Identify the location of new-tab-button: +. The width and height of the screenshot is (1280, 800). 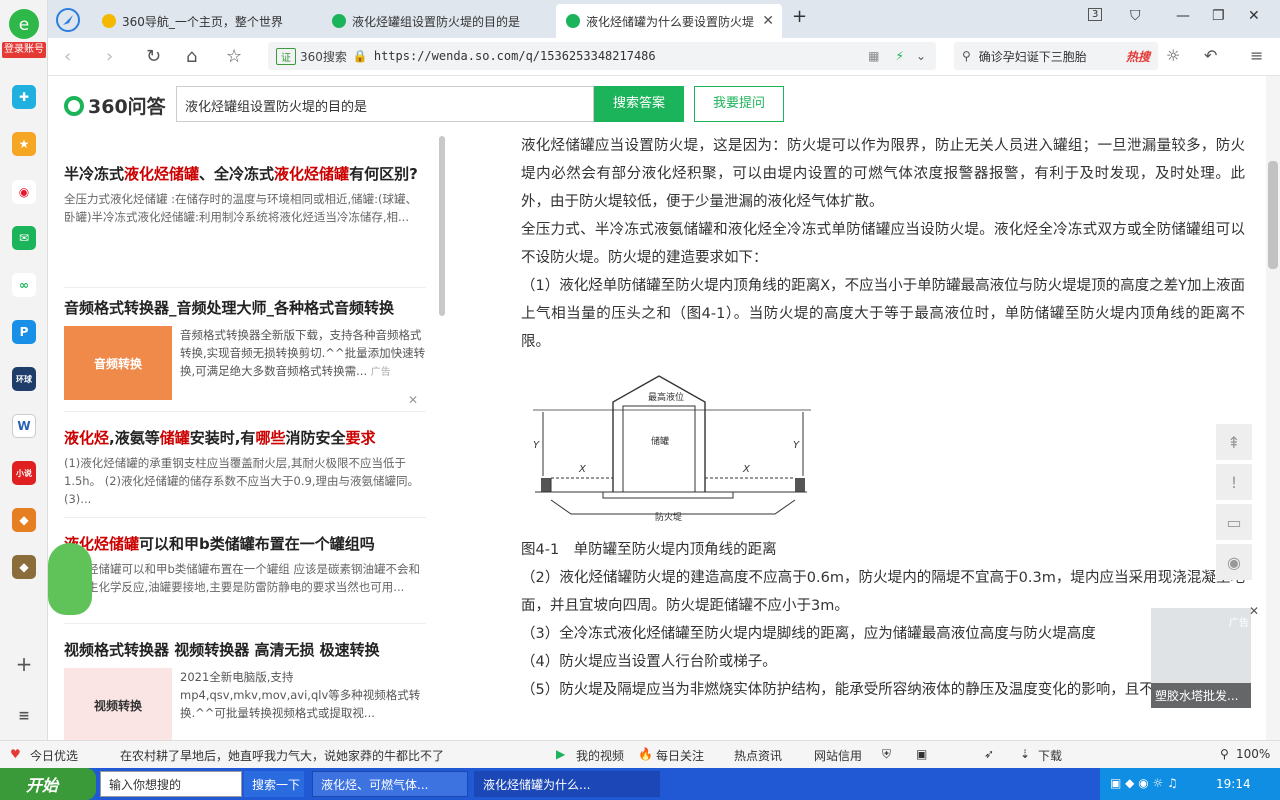
(799, 16).